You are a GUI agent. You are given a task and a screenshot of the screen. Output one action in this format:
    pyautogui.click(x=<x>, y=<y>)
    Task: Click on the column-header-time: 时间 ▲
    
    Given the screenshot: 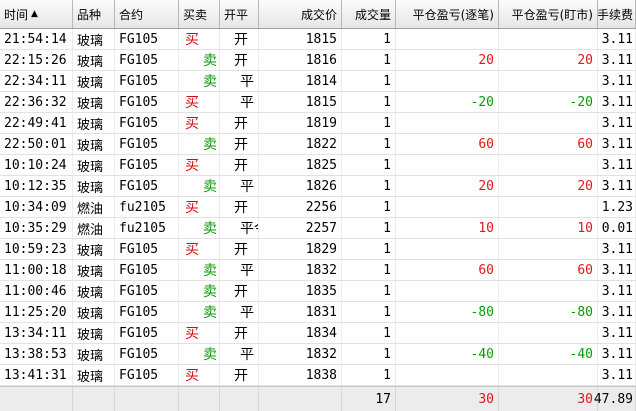 What is the action you would take?
    pyautogui.click(x=36, y=14)
    